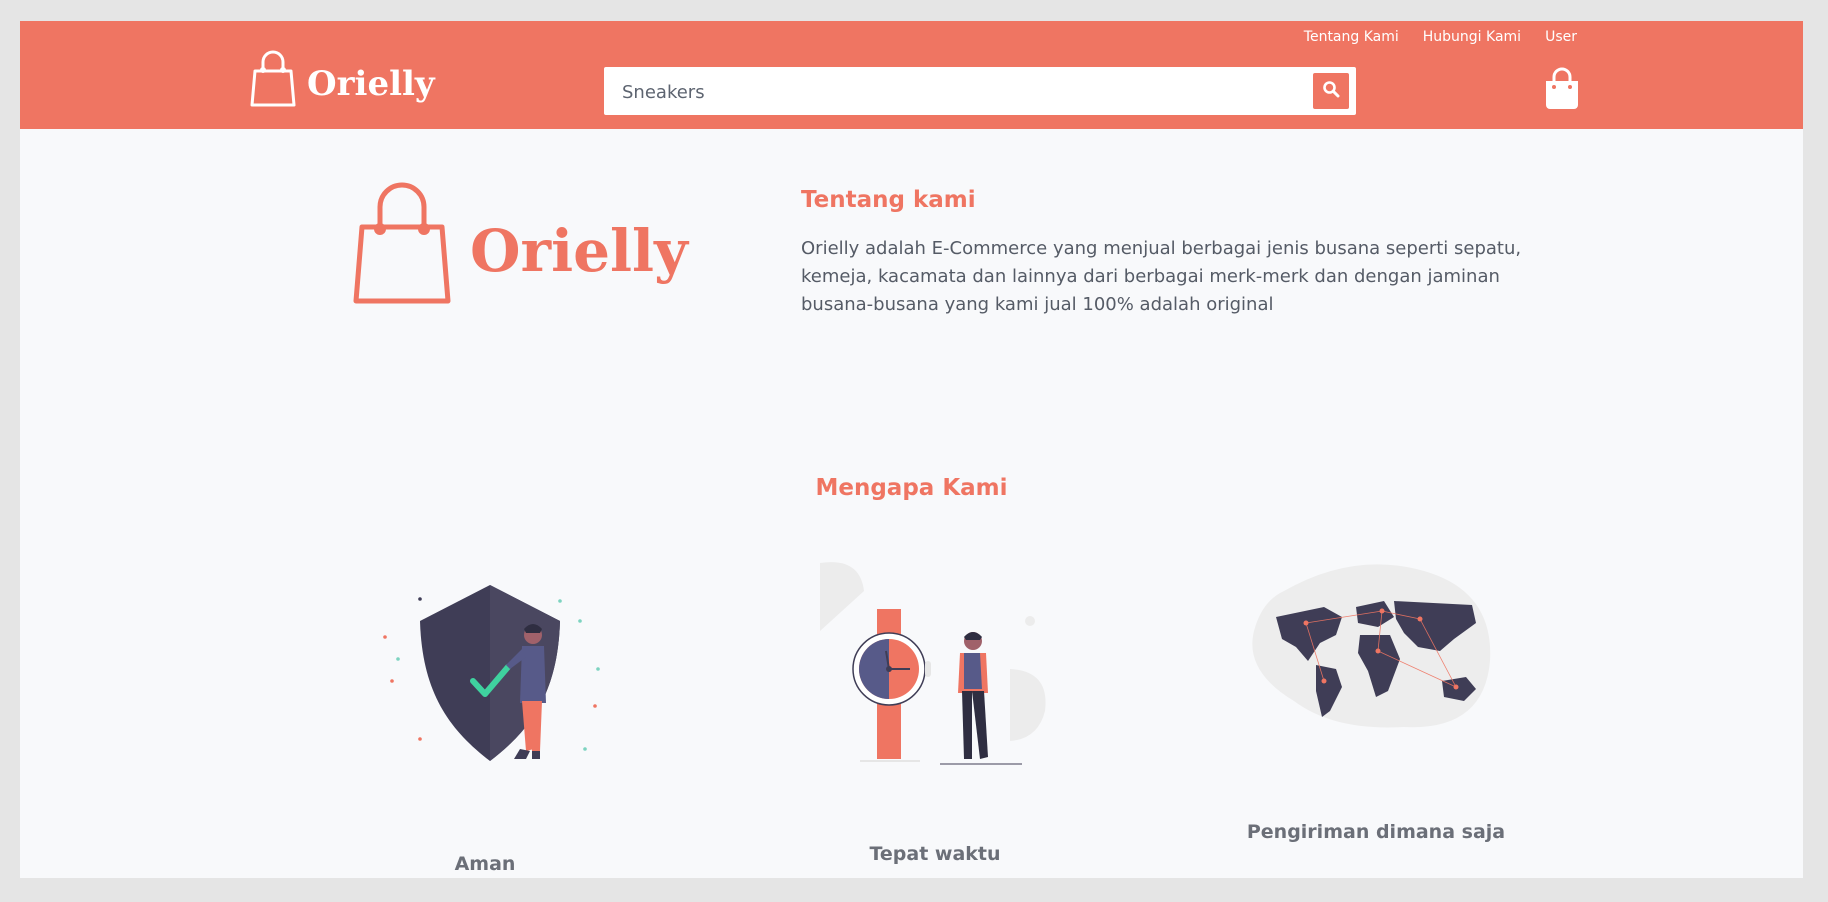 The height and width of the screenshot is (902, 1828). I want to click on link-tentang-kami: Tentang Kami, so click(1351, 37).